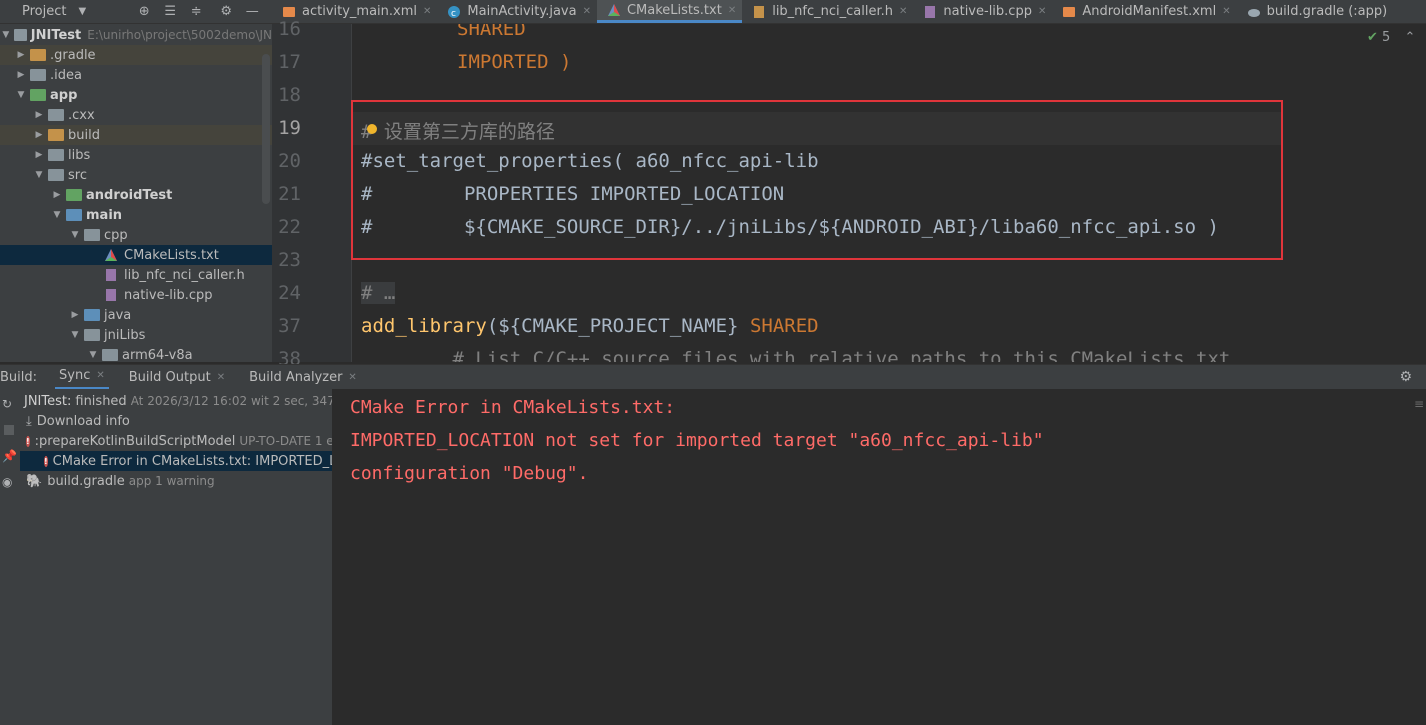 This screenshot has height=725, width=1426. I want to click on inspection-widget: ✔ 5 ⌃, so click(1391, 37).